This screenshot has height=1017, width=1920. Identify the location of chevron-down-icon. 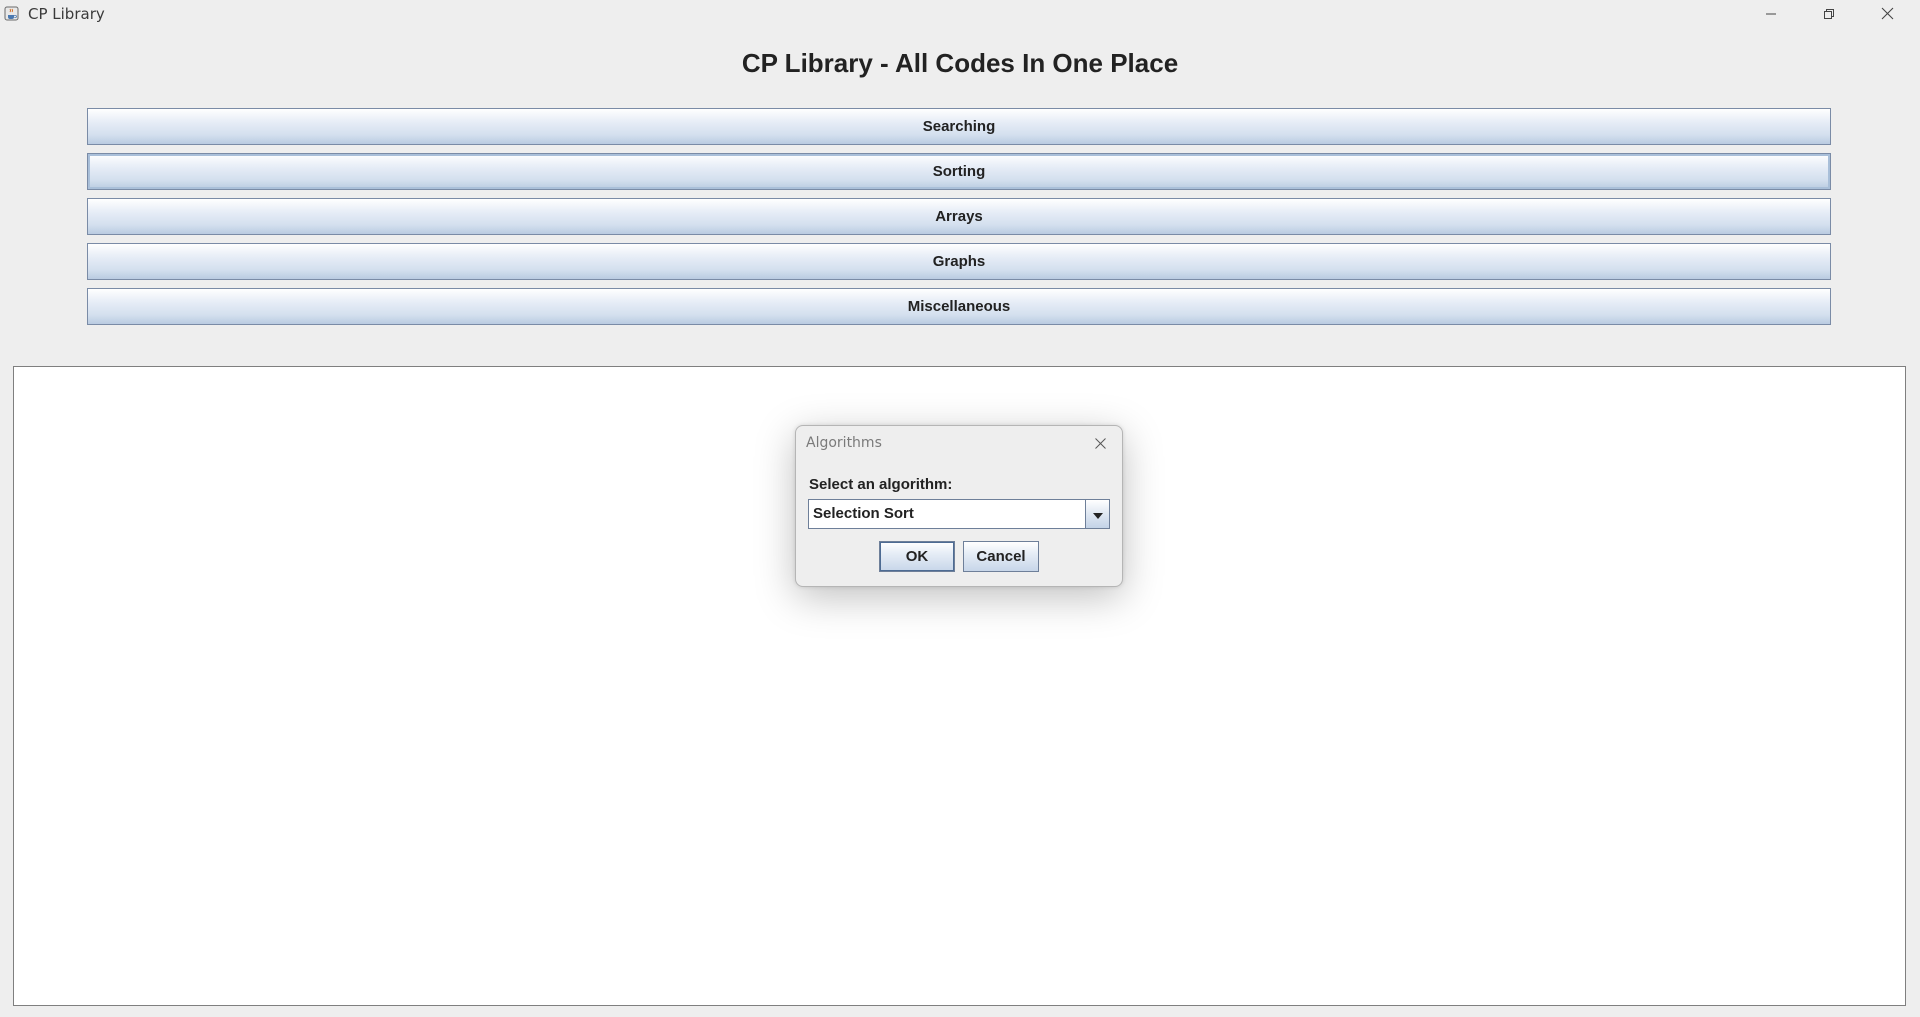
(1098, 514).